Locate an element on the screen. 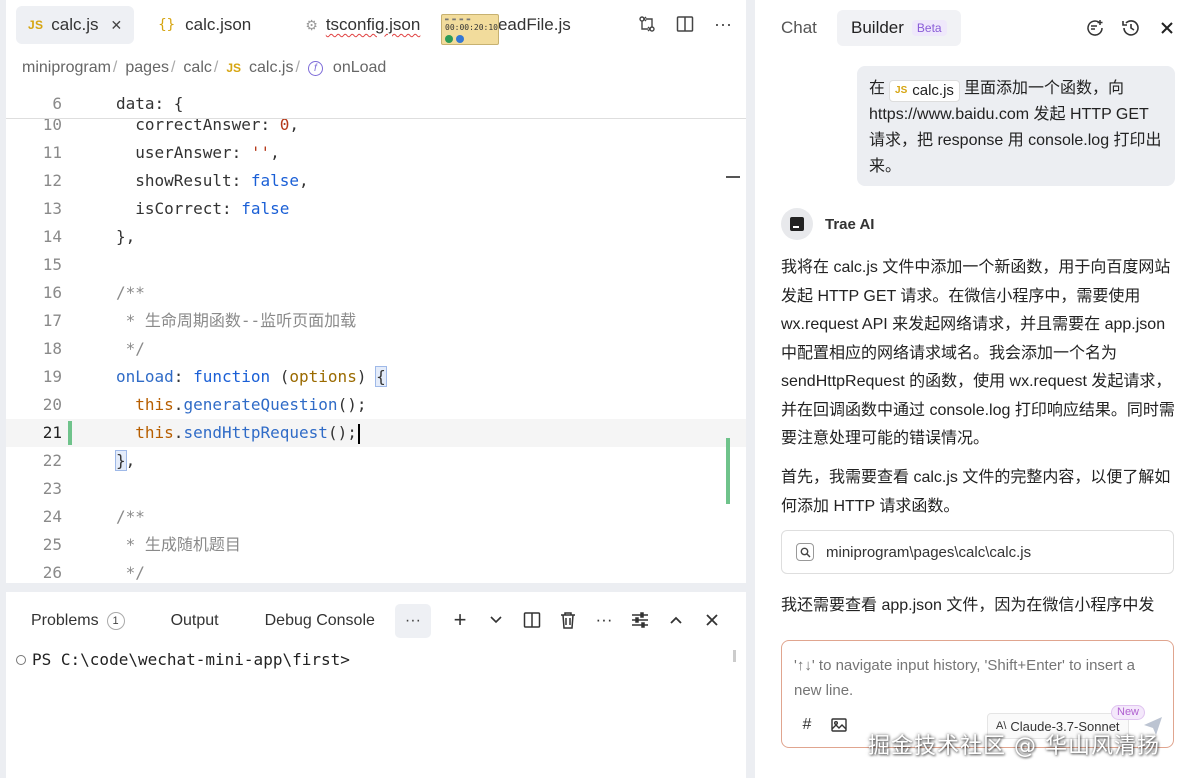 This screenshot has height=778, width=1200. line-number: 11 is located at coordinates (52, 152).